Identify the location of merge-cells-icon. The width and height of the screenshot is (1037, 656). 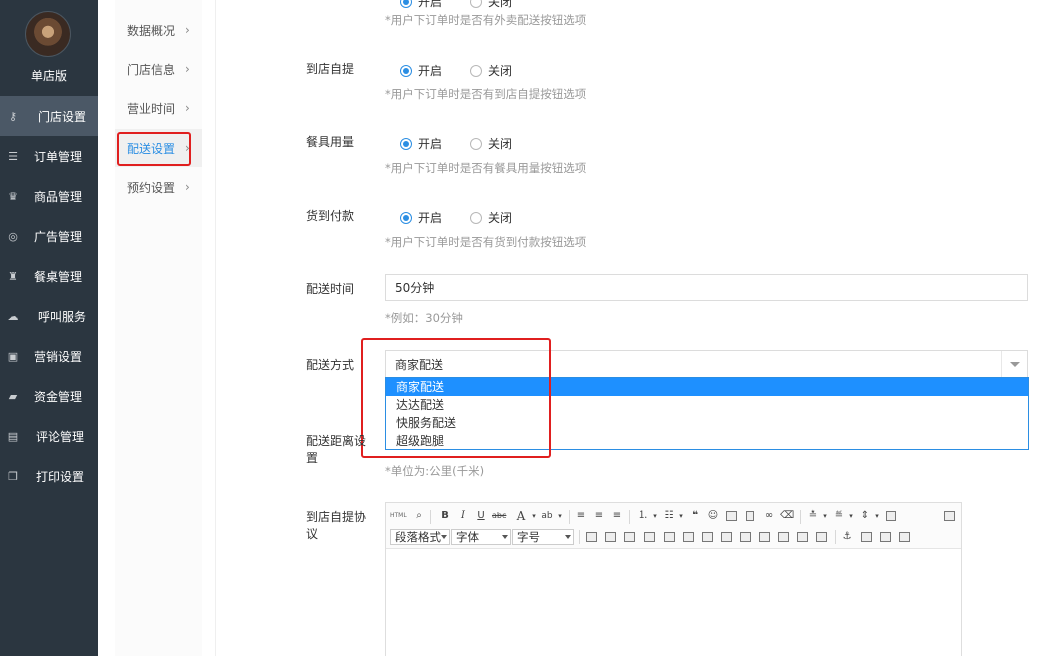
(726, 537).